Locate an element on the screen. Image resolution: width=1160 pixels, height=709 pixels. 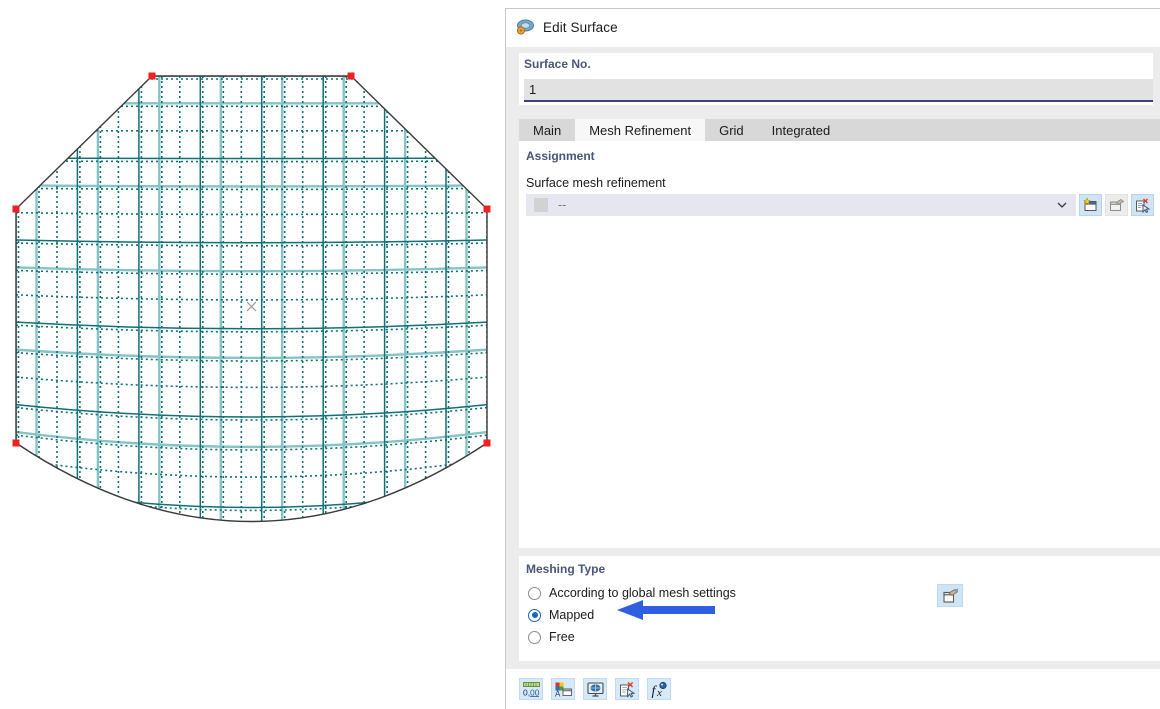
surface-no-block: Surface No. 1 is located at coordinates (836, 79).